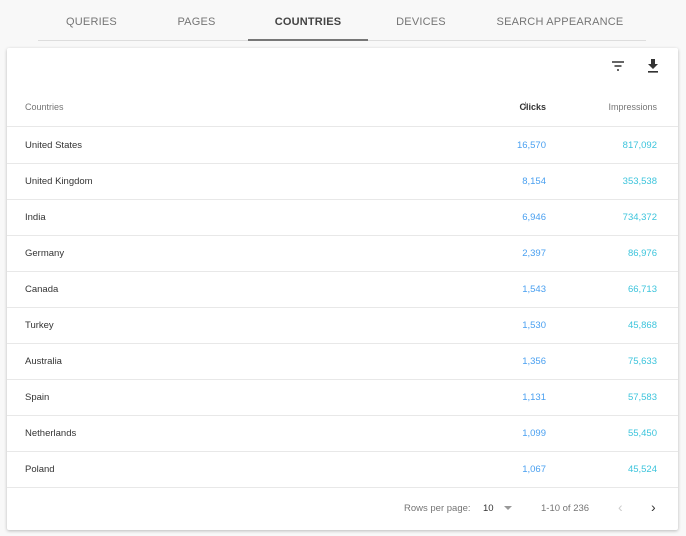 Image resolution: width=686 pixels, height=536 pixels. I want to click on impressions-cell: 57,583, so click(642, 397).